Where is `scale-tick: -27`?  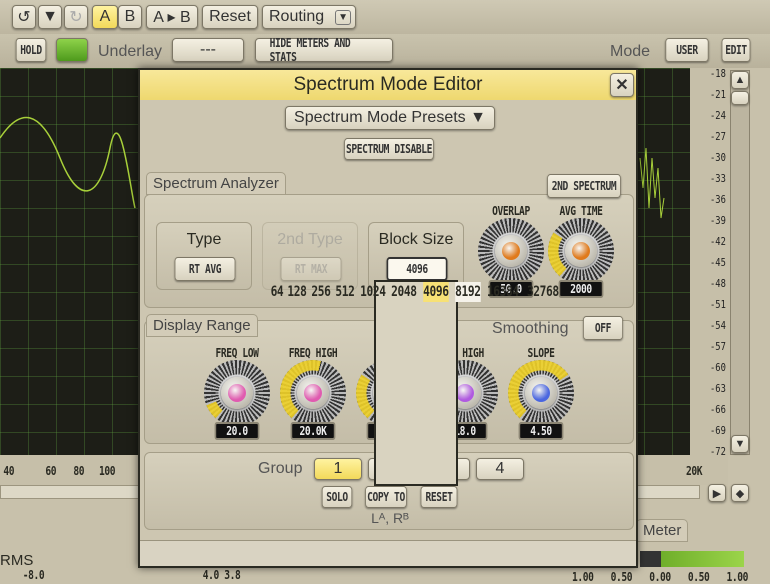
scale-tick: -27 is located at coordinates (718, 136).